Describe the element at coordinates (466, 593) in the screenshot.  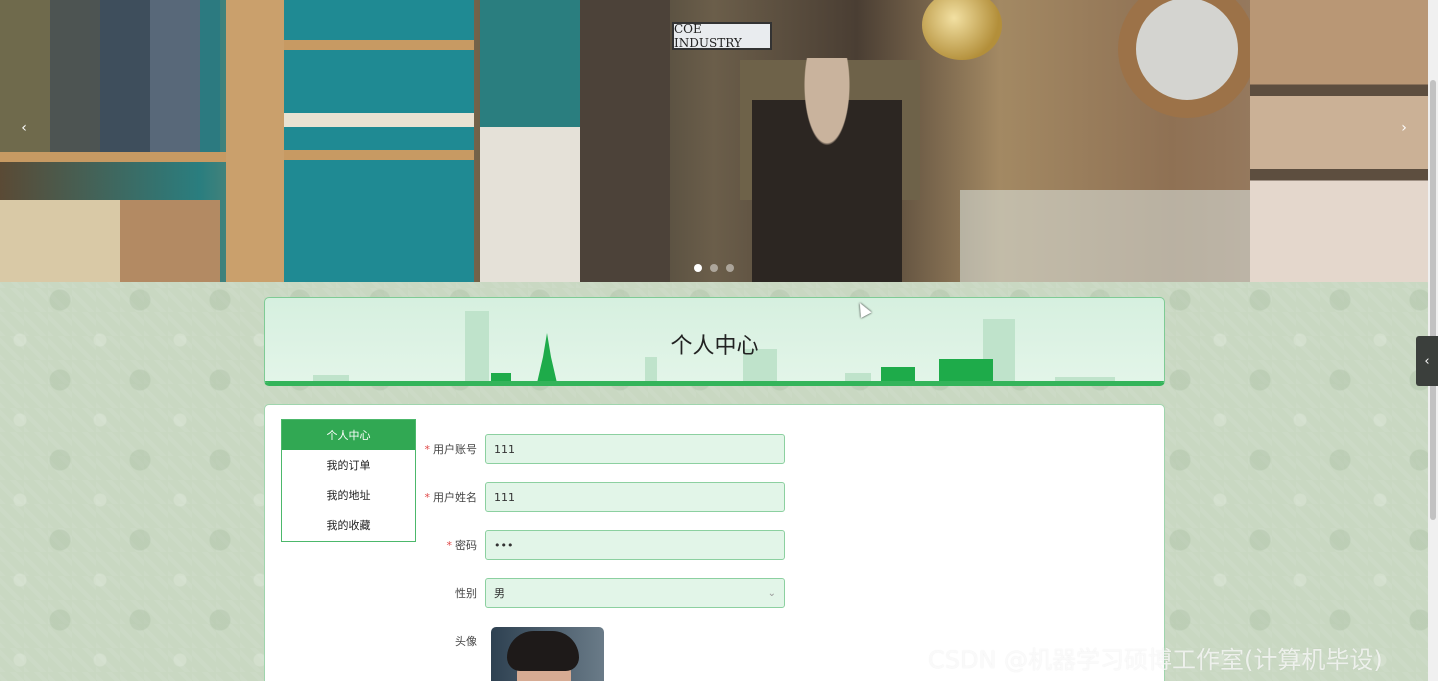
I see `gender-label-text: 性别` at that location.